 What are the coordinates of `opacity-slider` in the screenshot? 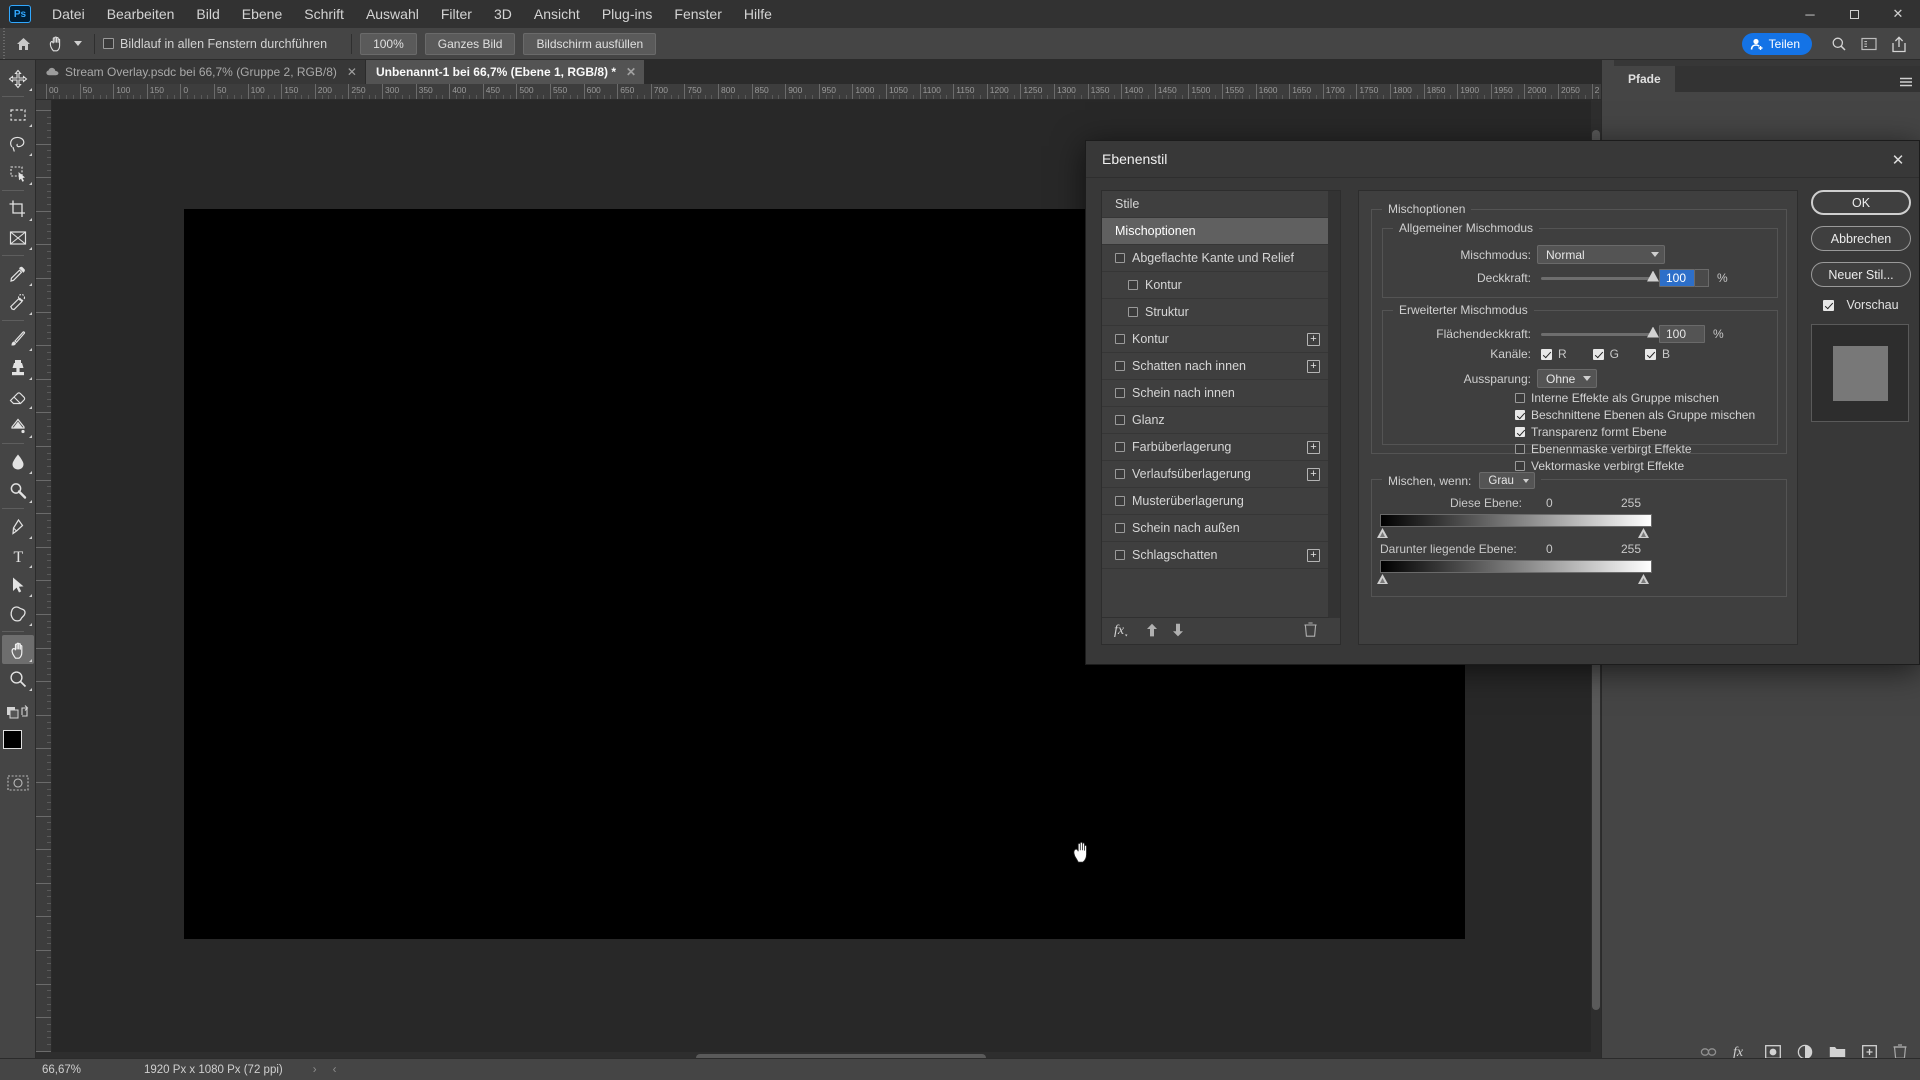 It's located at (1600, 276).